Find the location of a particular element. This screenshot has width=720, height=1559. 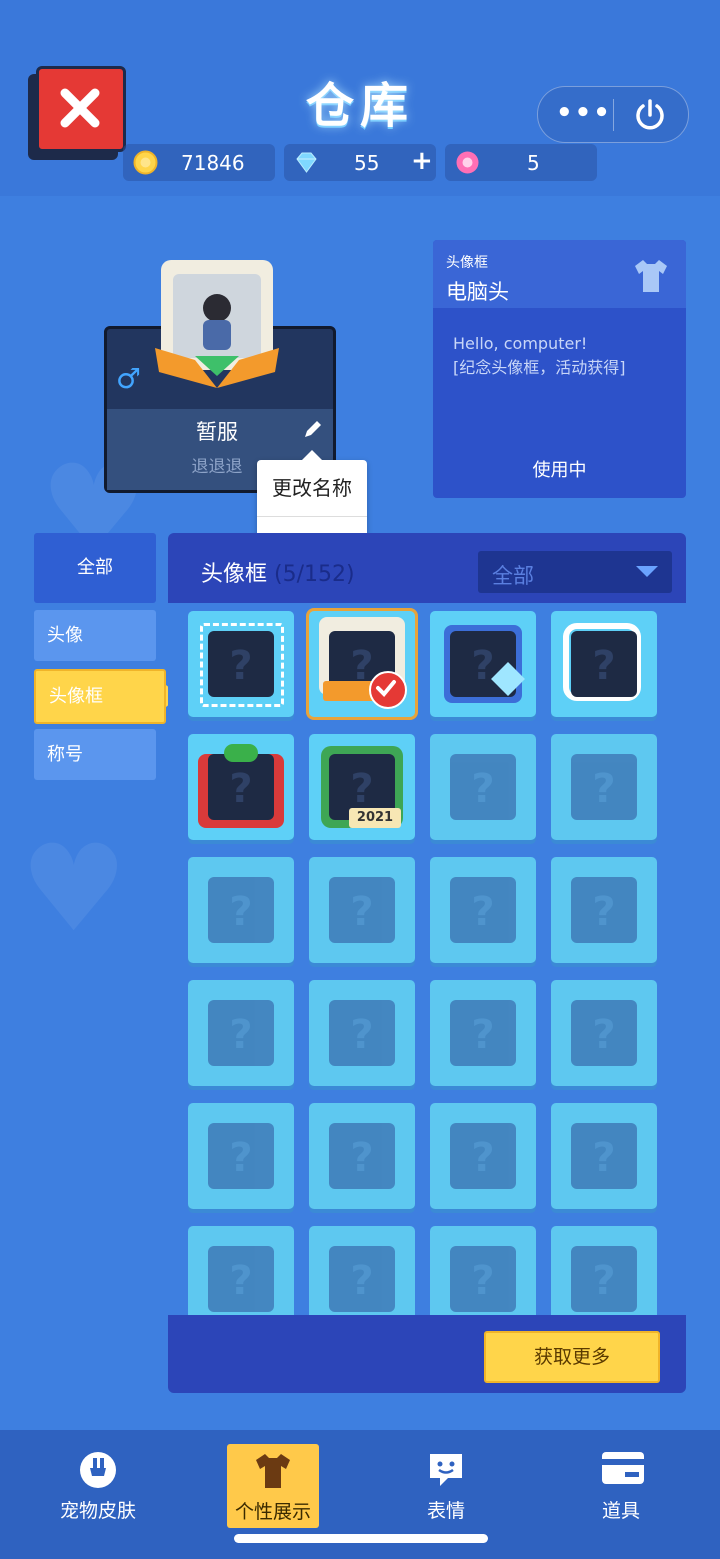

nav-label: 个性展示 is located at coordinates (272, 1512).